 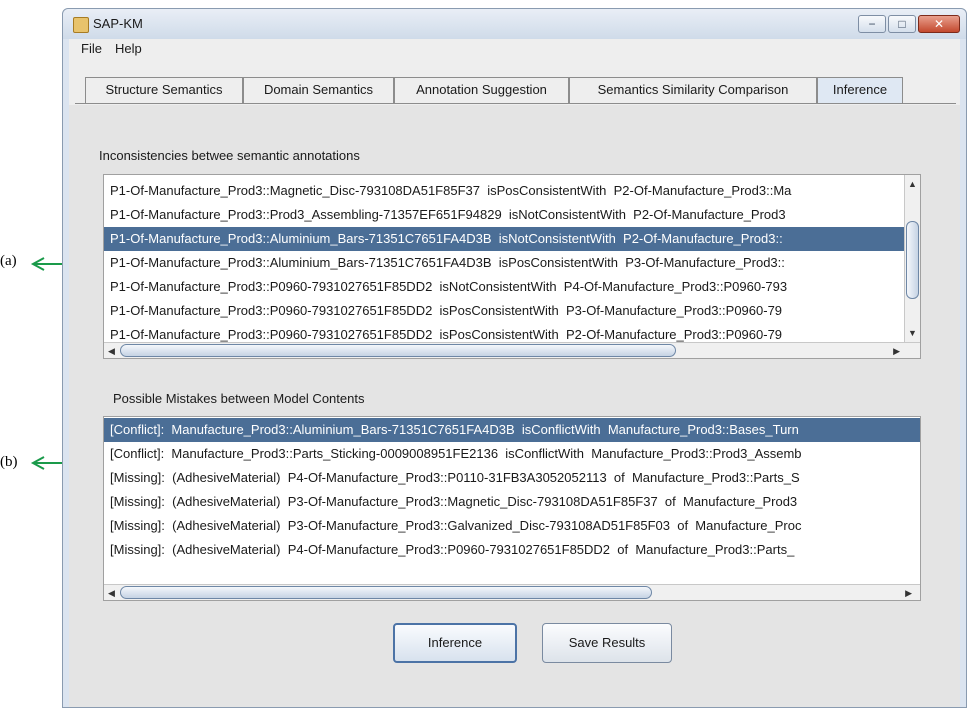 What do you see at coordinates (164, 90) in the screenshot?
I see `tab-structure-semantics: Structure Semantics` at bounding box center [164, 90].